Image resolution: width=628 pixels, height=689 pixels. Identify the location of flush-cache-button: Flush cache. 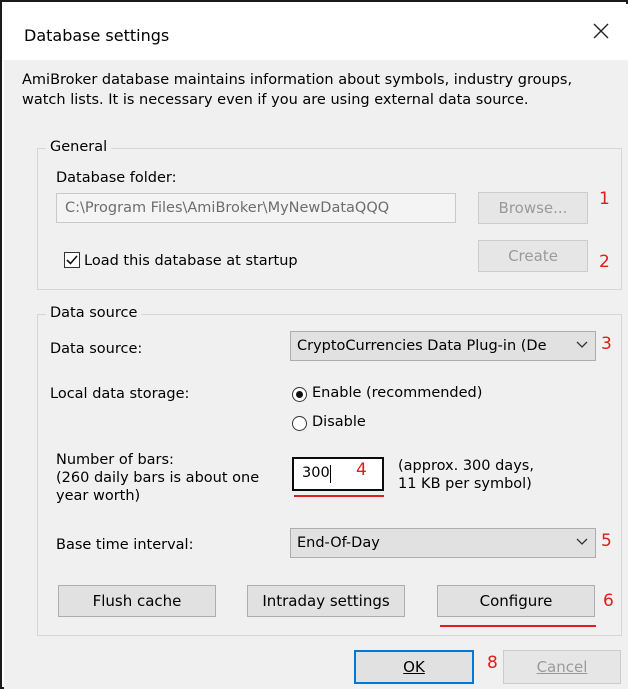
(137, 601).